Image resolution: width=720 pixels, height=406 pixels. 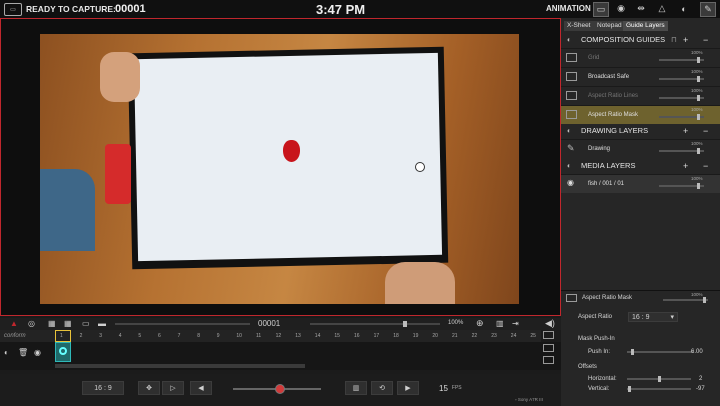 What do you see at coordinates (118, 174) in the screenshot?
I see `red-can` at bounding box center [118, 174].